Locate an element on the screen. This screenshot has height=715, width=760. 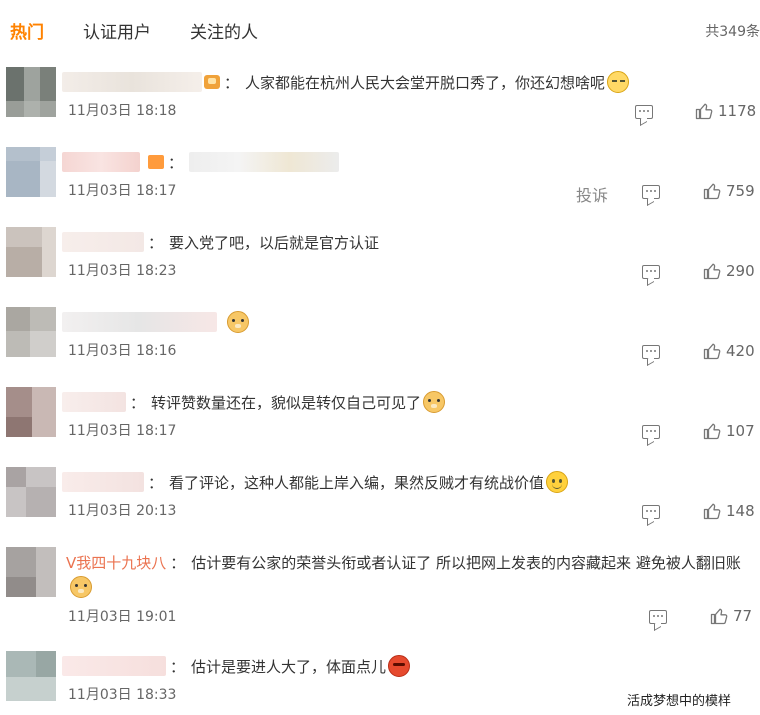
like-count: 290 is located at coordinates (740, 271).